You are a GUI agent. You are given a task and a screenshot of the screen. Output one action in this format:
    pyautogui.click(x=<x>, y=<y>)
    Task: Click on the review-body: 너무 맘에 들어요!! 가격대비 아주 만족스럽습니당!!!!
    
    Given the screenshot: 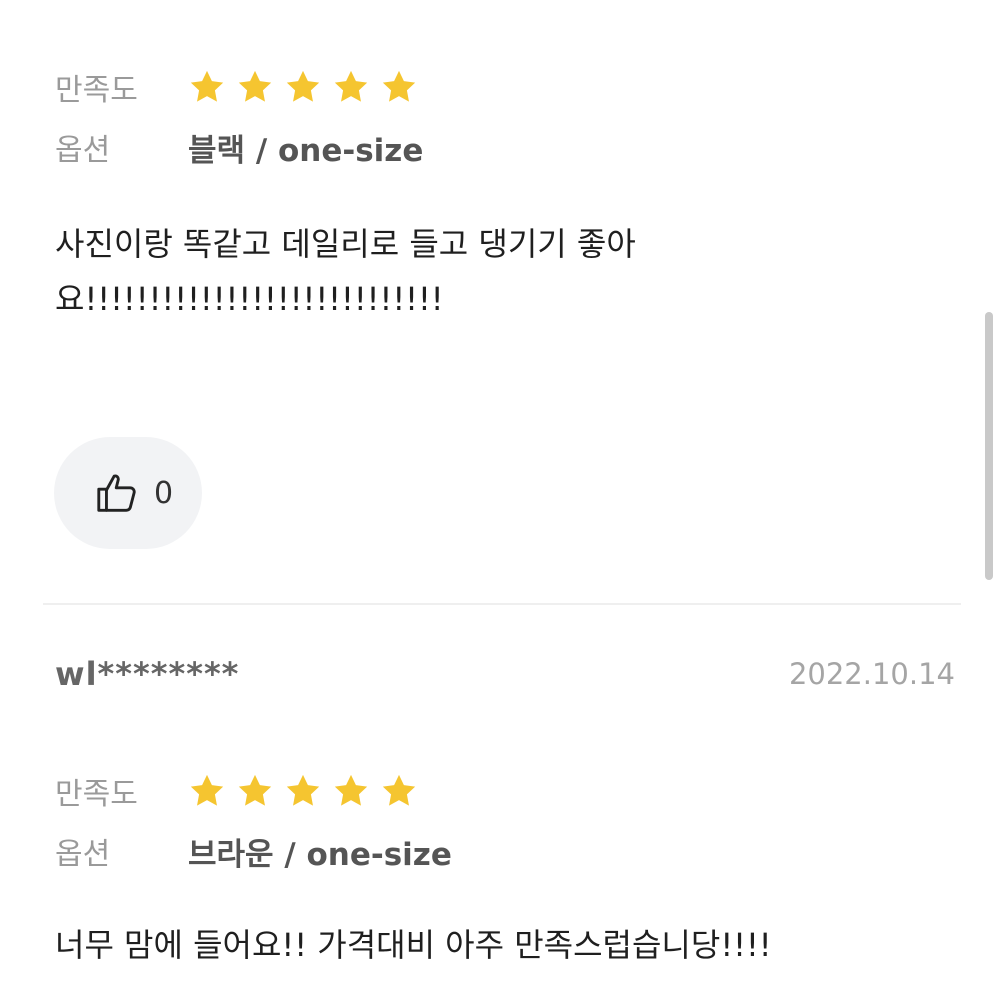 What is the action you would take?
    pyautogui.click(x=413, y=945)
    